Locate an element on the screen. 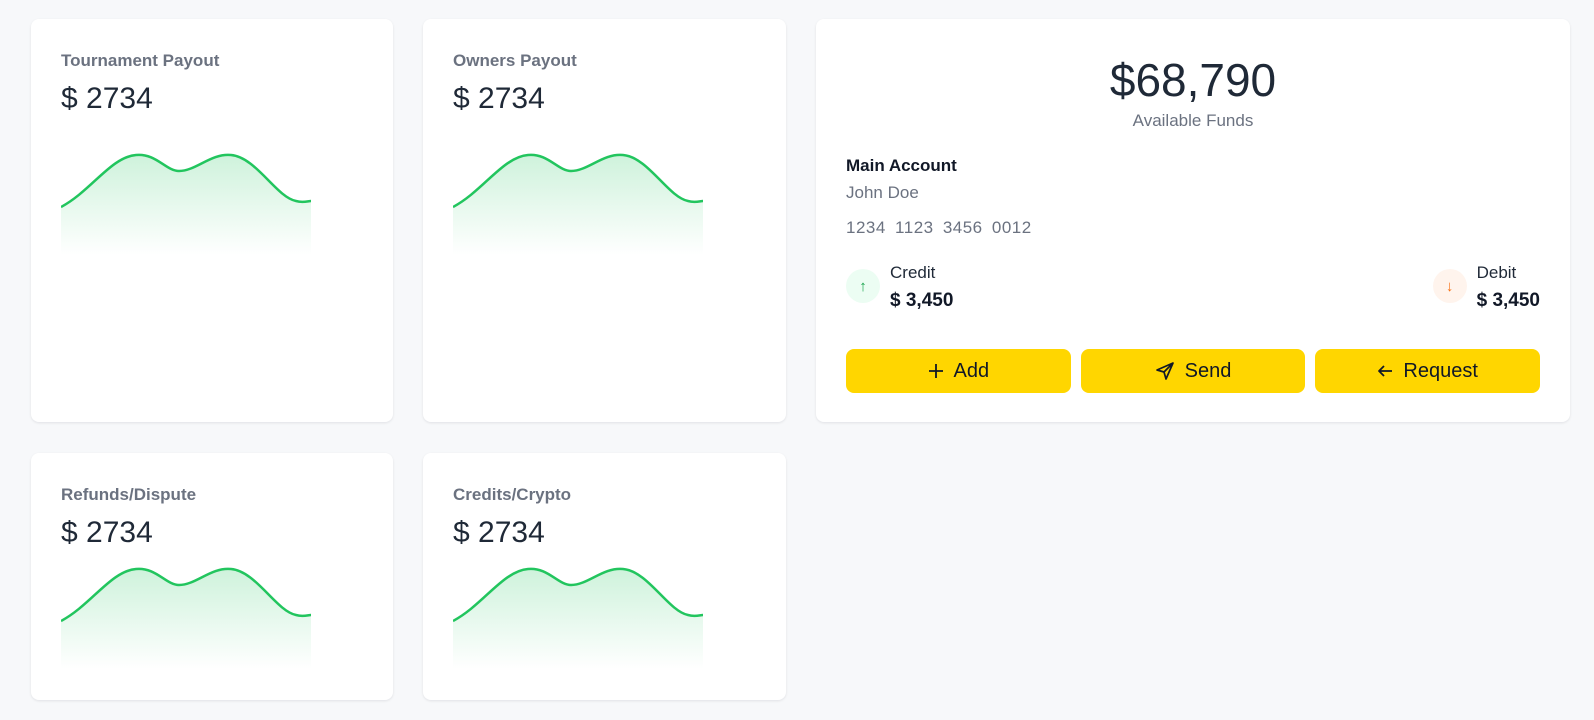 The image size is (1594, 720). request-button-label: Request is located at coordinates (1440, 370).